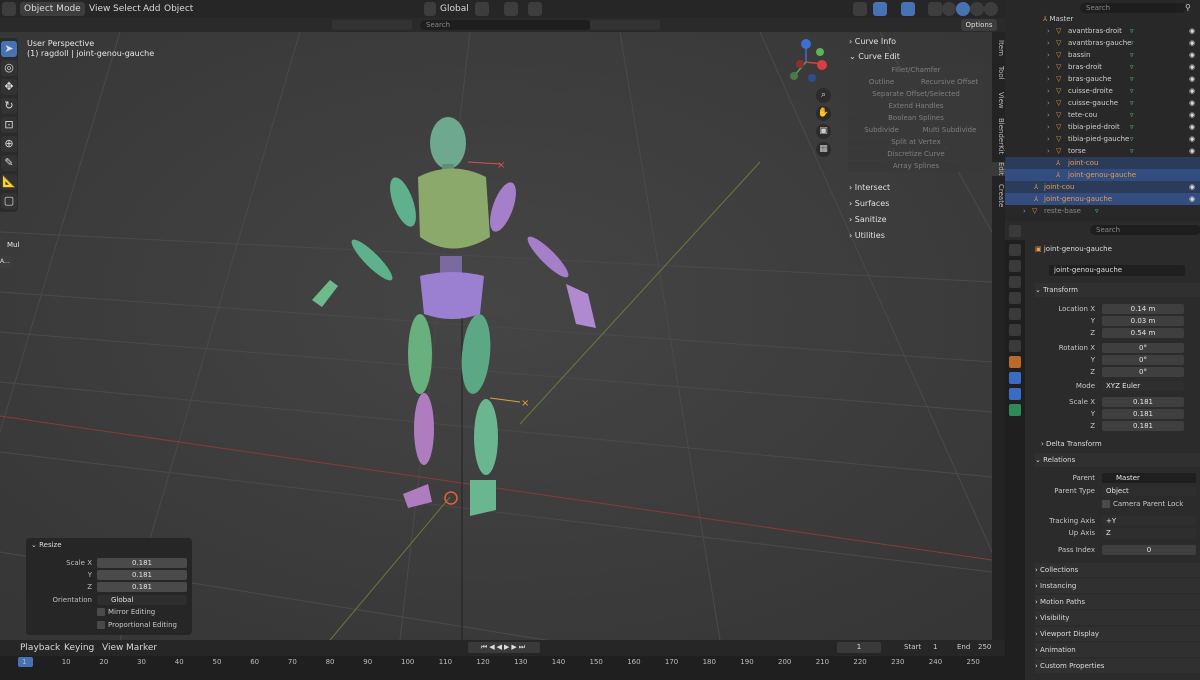  I want to click on properties-editor-type-icon, so click(1015, 231).